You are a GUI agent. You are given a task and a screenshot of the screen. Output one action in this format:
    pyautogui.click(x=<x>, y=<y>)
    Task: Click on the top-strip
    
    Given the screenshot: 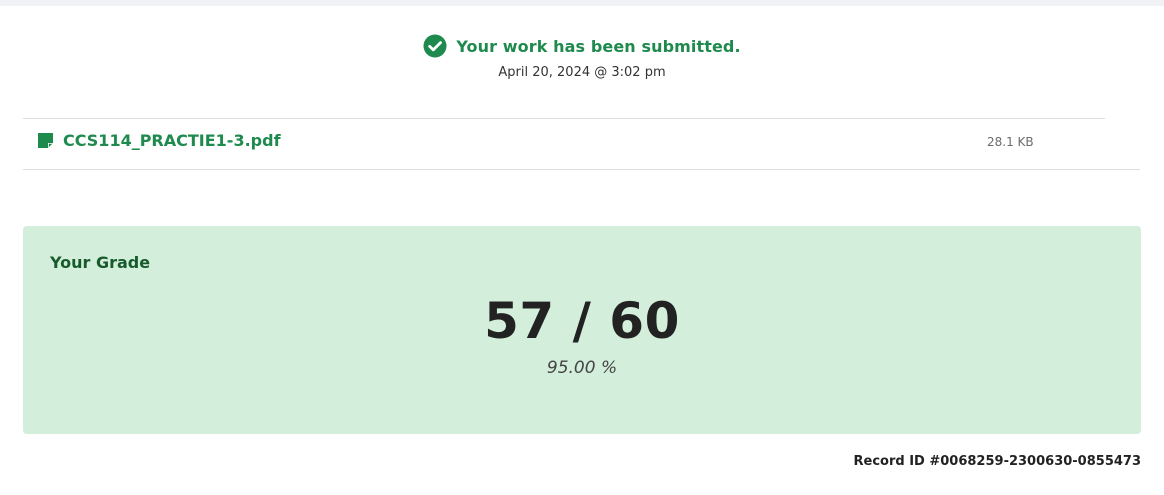 What is the action you would take?
    pyautogui.click(x=582, y=3)
    